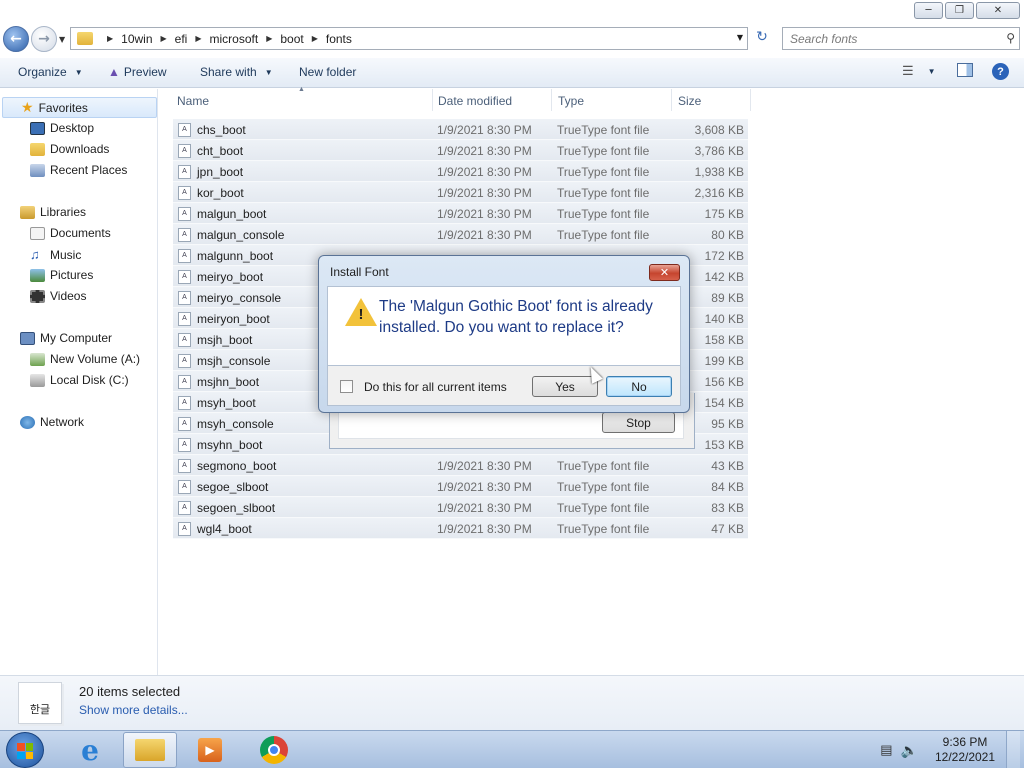  I want to click on sidebar-item-my-computer: My Computer, so click(66, 338).